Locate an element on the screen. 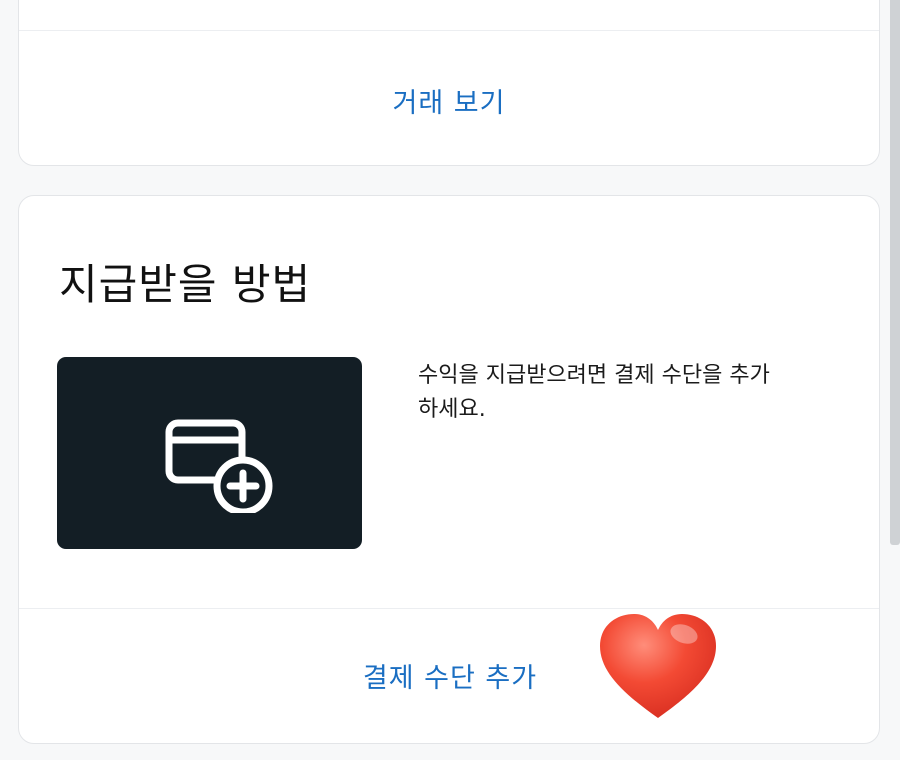  scrollbar is located at coordinates (895, 272).